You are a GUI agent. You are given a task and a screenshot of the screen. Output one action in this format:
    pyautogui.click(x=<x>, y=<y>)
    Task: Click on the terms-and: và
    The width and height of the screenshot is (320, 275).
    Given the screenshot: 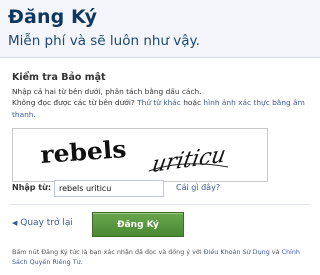 What is the action you would take?
    pyautogui.click(x=275, y=252)
    